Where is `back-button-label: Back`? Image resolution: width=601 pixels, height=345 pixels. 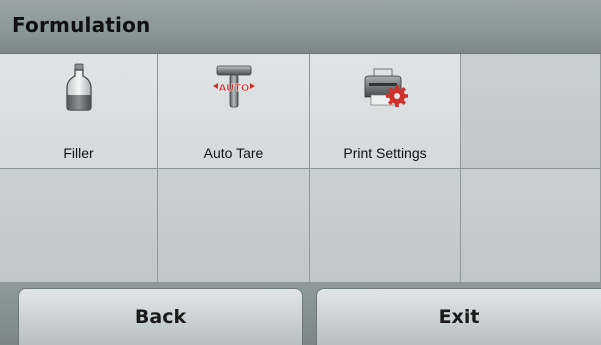 back-button-label: Back is located at coordinates (160, 317).